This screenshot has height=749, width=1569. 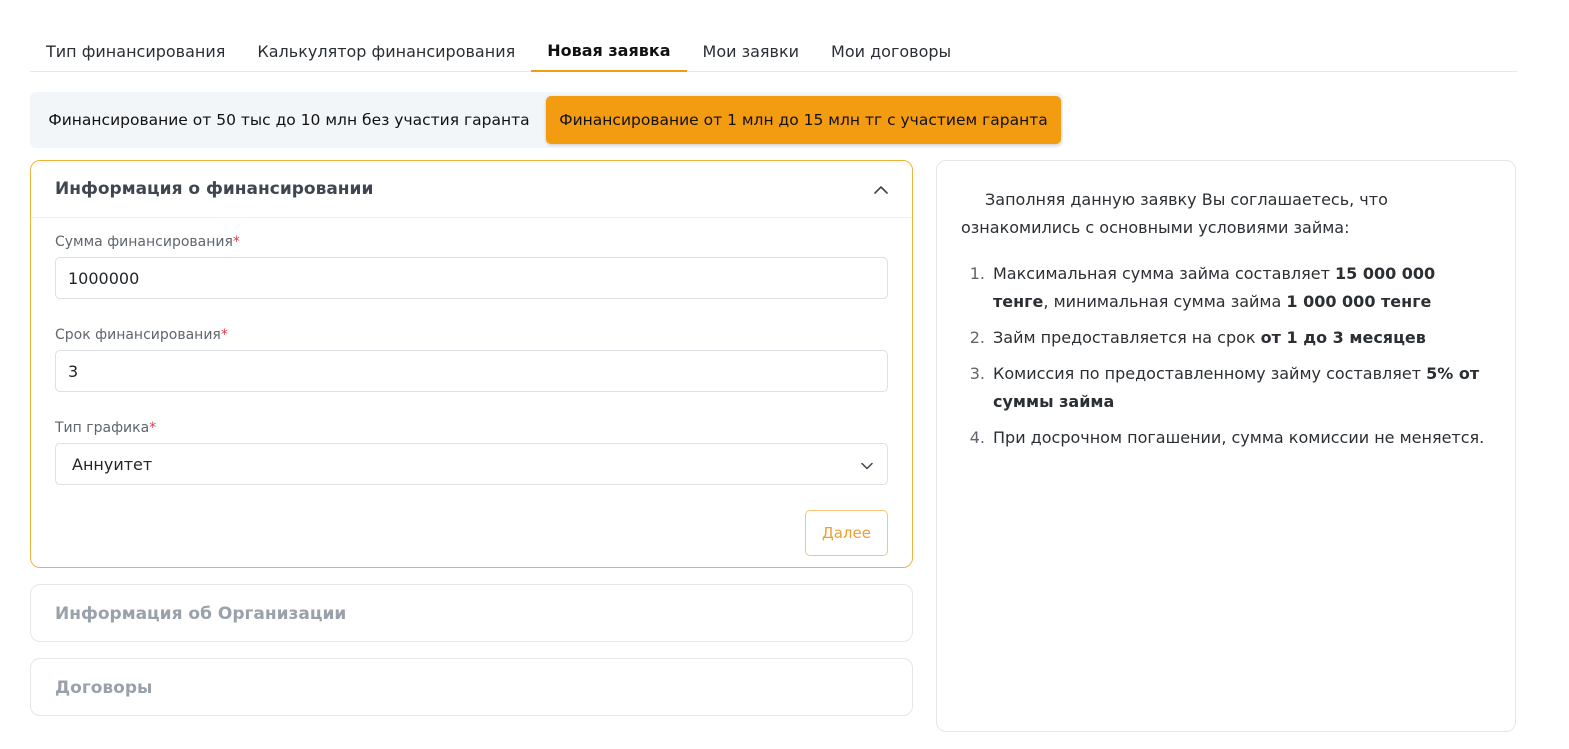 What do you see at coordinates (471, 189) in the screenshot?
I see `financing-info-header: Информация о финансировании` at bounding box center [471, 189].